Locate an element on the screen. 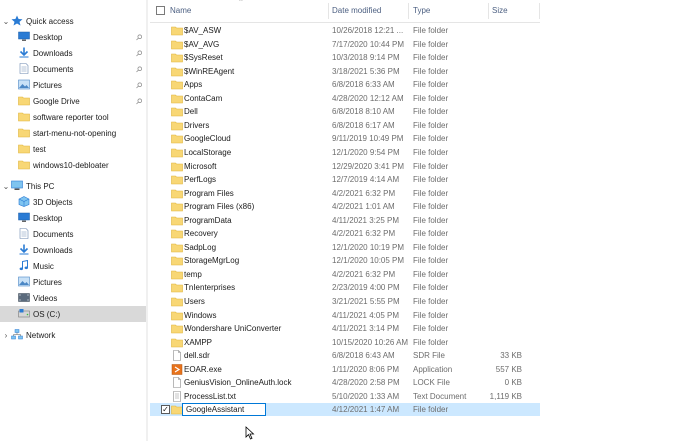 The width and height of the screenshot is (680, 441). chevron-right-icon: › is located at coordinates (6, 335).